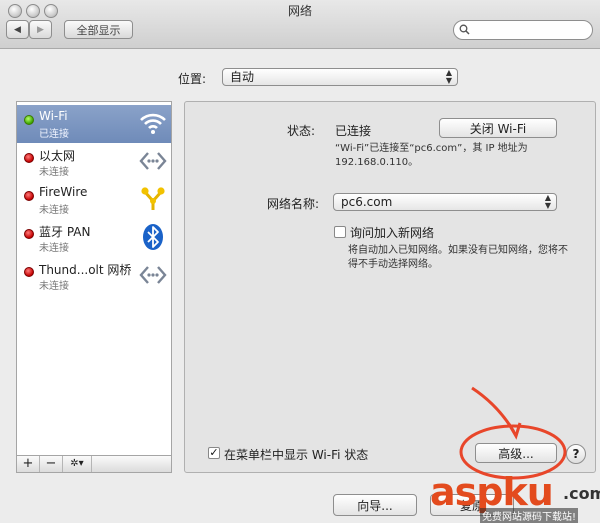 This screenshot has height=523, width=600. What do you see at coordinates (529, 515) in the screenshot?
I see `watermark-subtitle: 免费网站源码下载站!` at bounding box center [529, 515].